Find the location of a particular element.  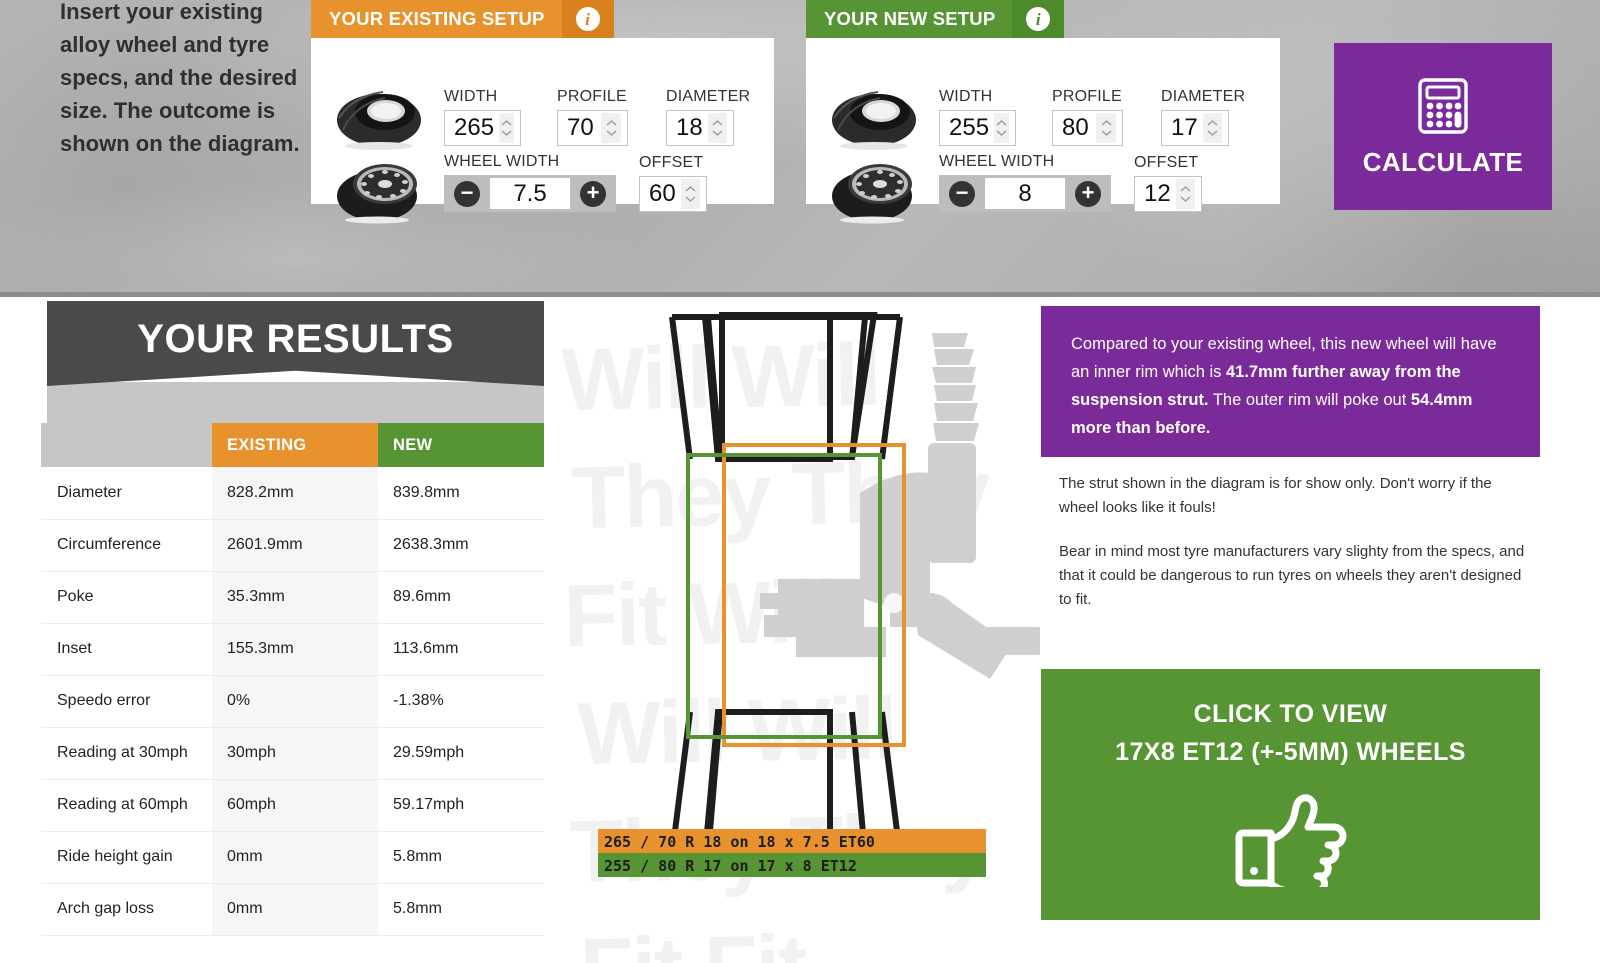

cell-metric: Reading at 30mph is located at coordinates (126, 753).